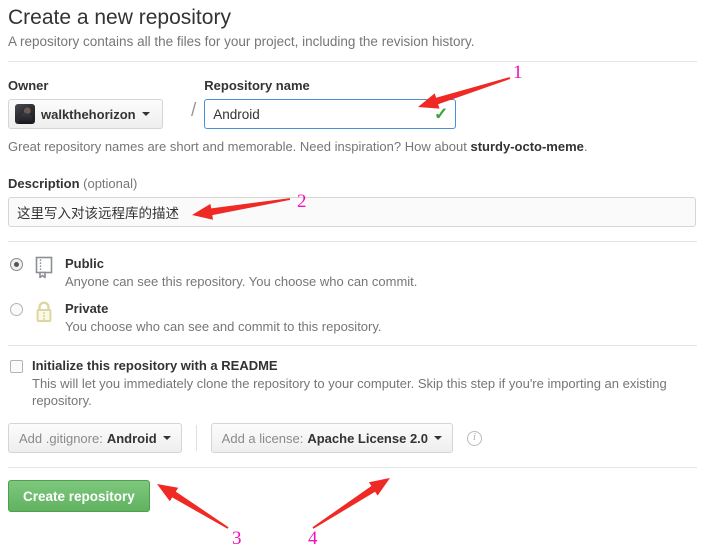 This screenshot has height=548, width=705. Describe the element at coordinates (16, 366) in the screenshot. I see `readme-checkbox` at that location.